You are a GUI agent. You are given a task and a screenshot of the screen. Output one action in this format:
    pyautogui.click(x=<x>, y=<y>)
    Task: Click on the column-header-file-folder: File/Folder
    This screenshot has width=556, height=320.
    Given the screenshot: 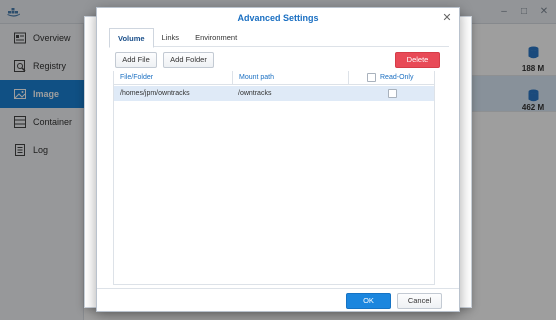 What is the action you would take?
    pyautogui.click(x=173, y=78)
    